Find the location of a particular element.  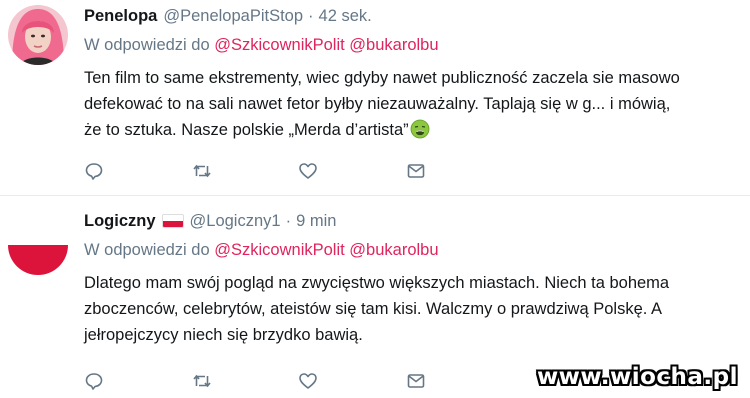

tweet-text-line: jełropejczycy niech się brzydko bawią. is located at coordinates (223, 335).